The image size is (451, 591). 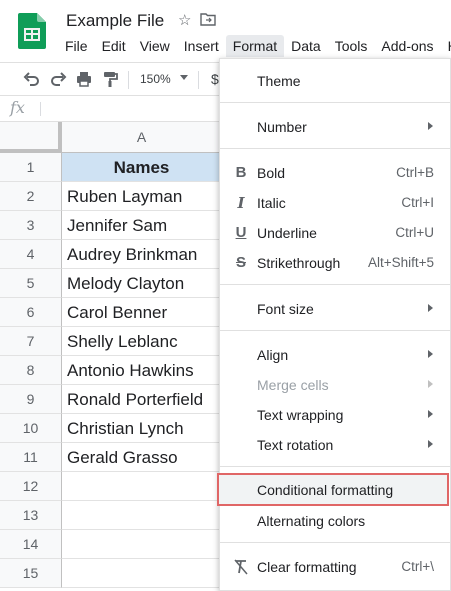 I want to click on menu-item-label: Merge cells, so click(x=293, y=385).